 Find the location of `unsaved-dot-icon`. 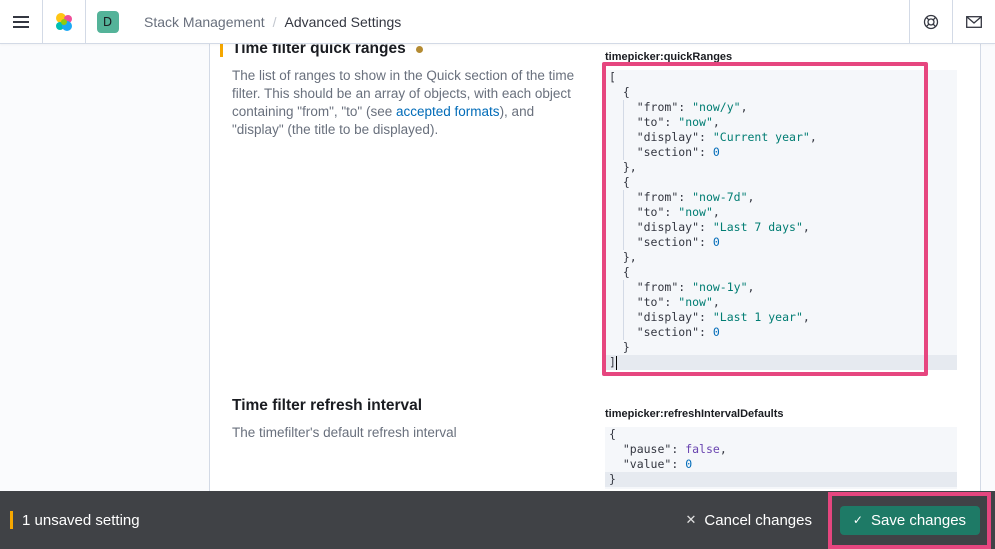

unsaved-dot-icon is located at coordinates (419, 49).